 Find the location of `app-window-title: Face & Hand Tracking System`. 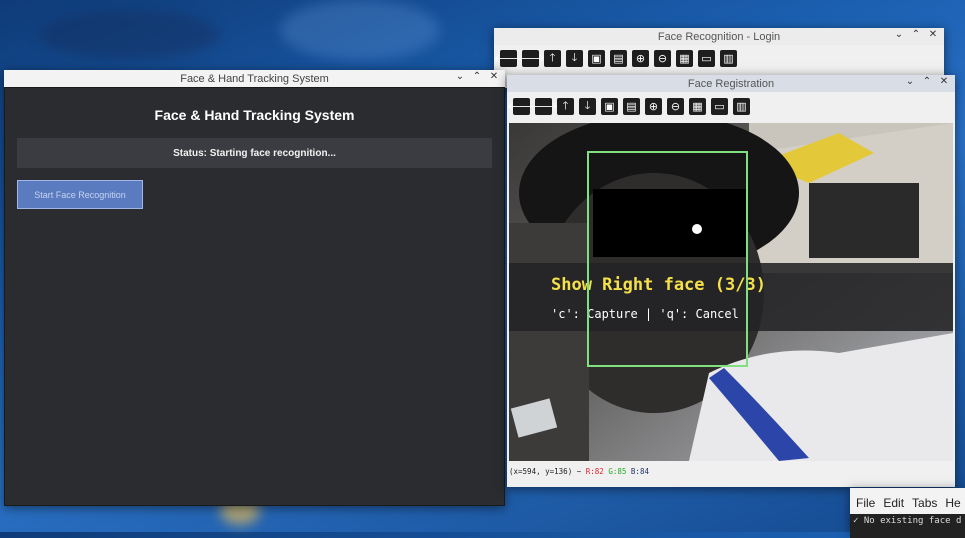

app-window-title: Face & Hand Tracking System is located at coordinates (254, 78).